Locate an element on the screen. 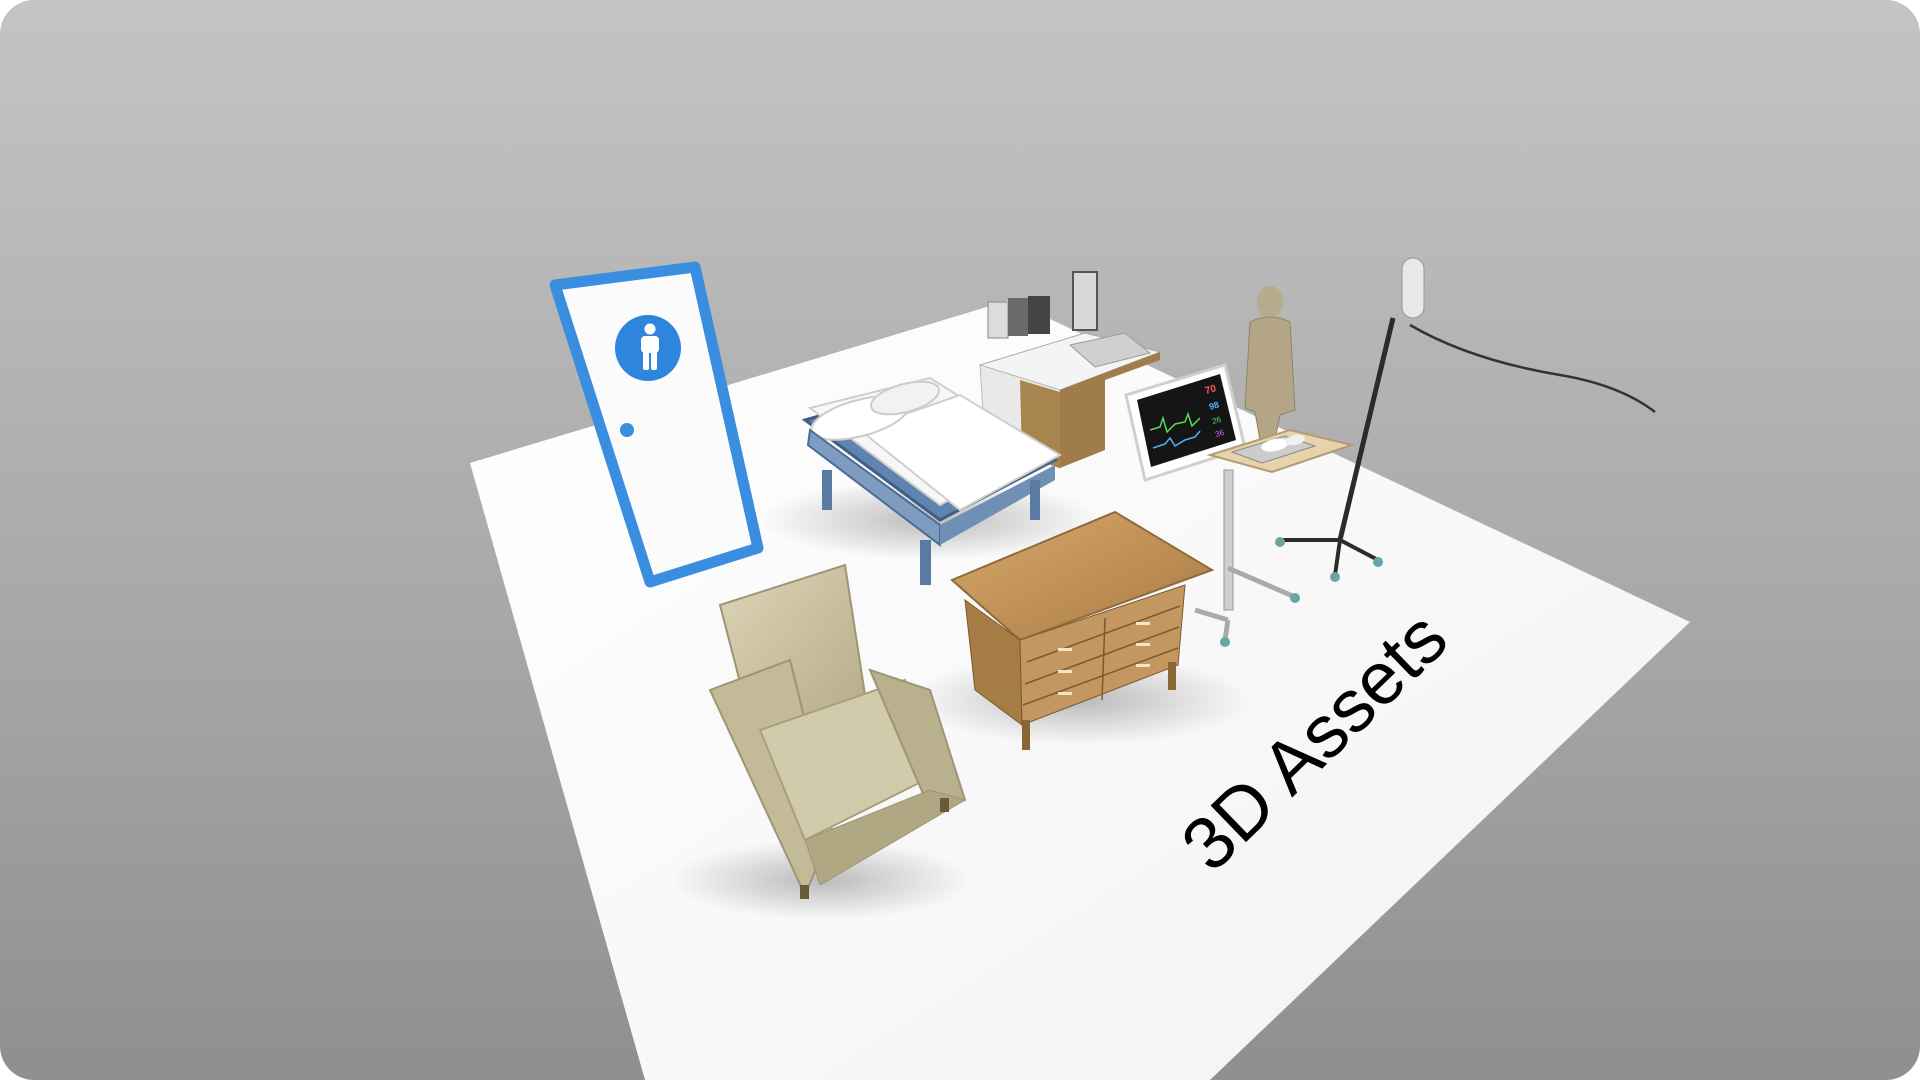 The height and width of the screenshot is (1080, 1920). iv-cord is located at coordinates (1532, 368).